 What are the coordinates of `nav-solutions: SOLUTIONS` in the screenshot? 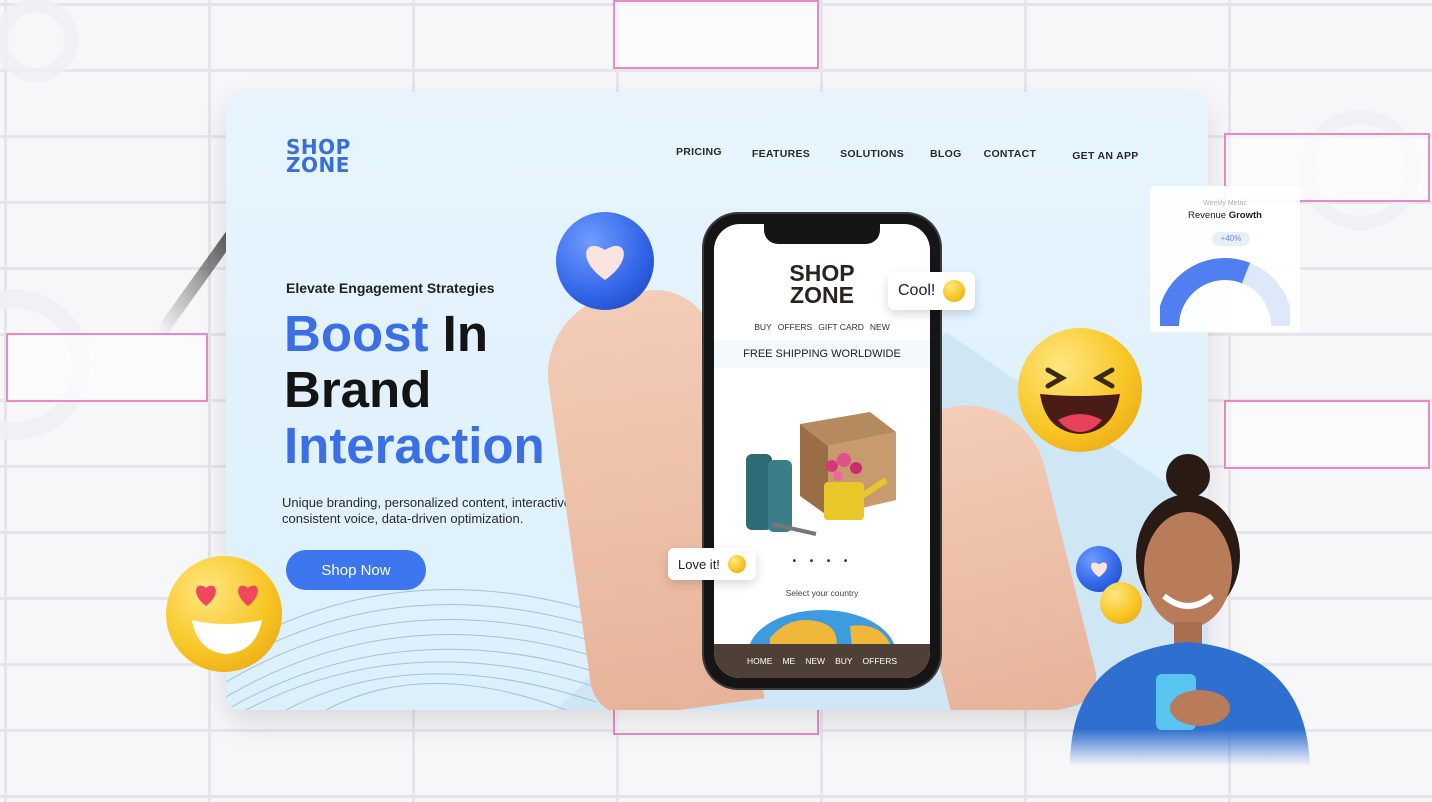 It's located at (872, 155).